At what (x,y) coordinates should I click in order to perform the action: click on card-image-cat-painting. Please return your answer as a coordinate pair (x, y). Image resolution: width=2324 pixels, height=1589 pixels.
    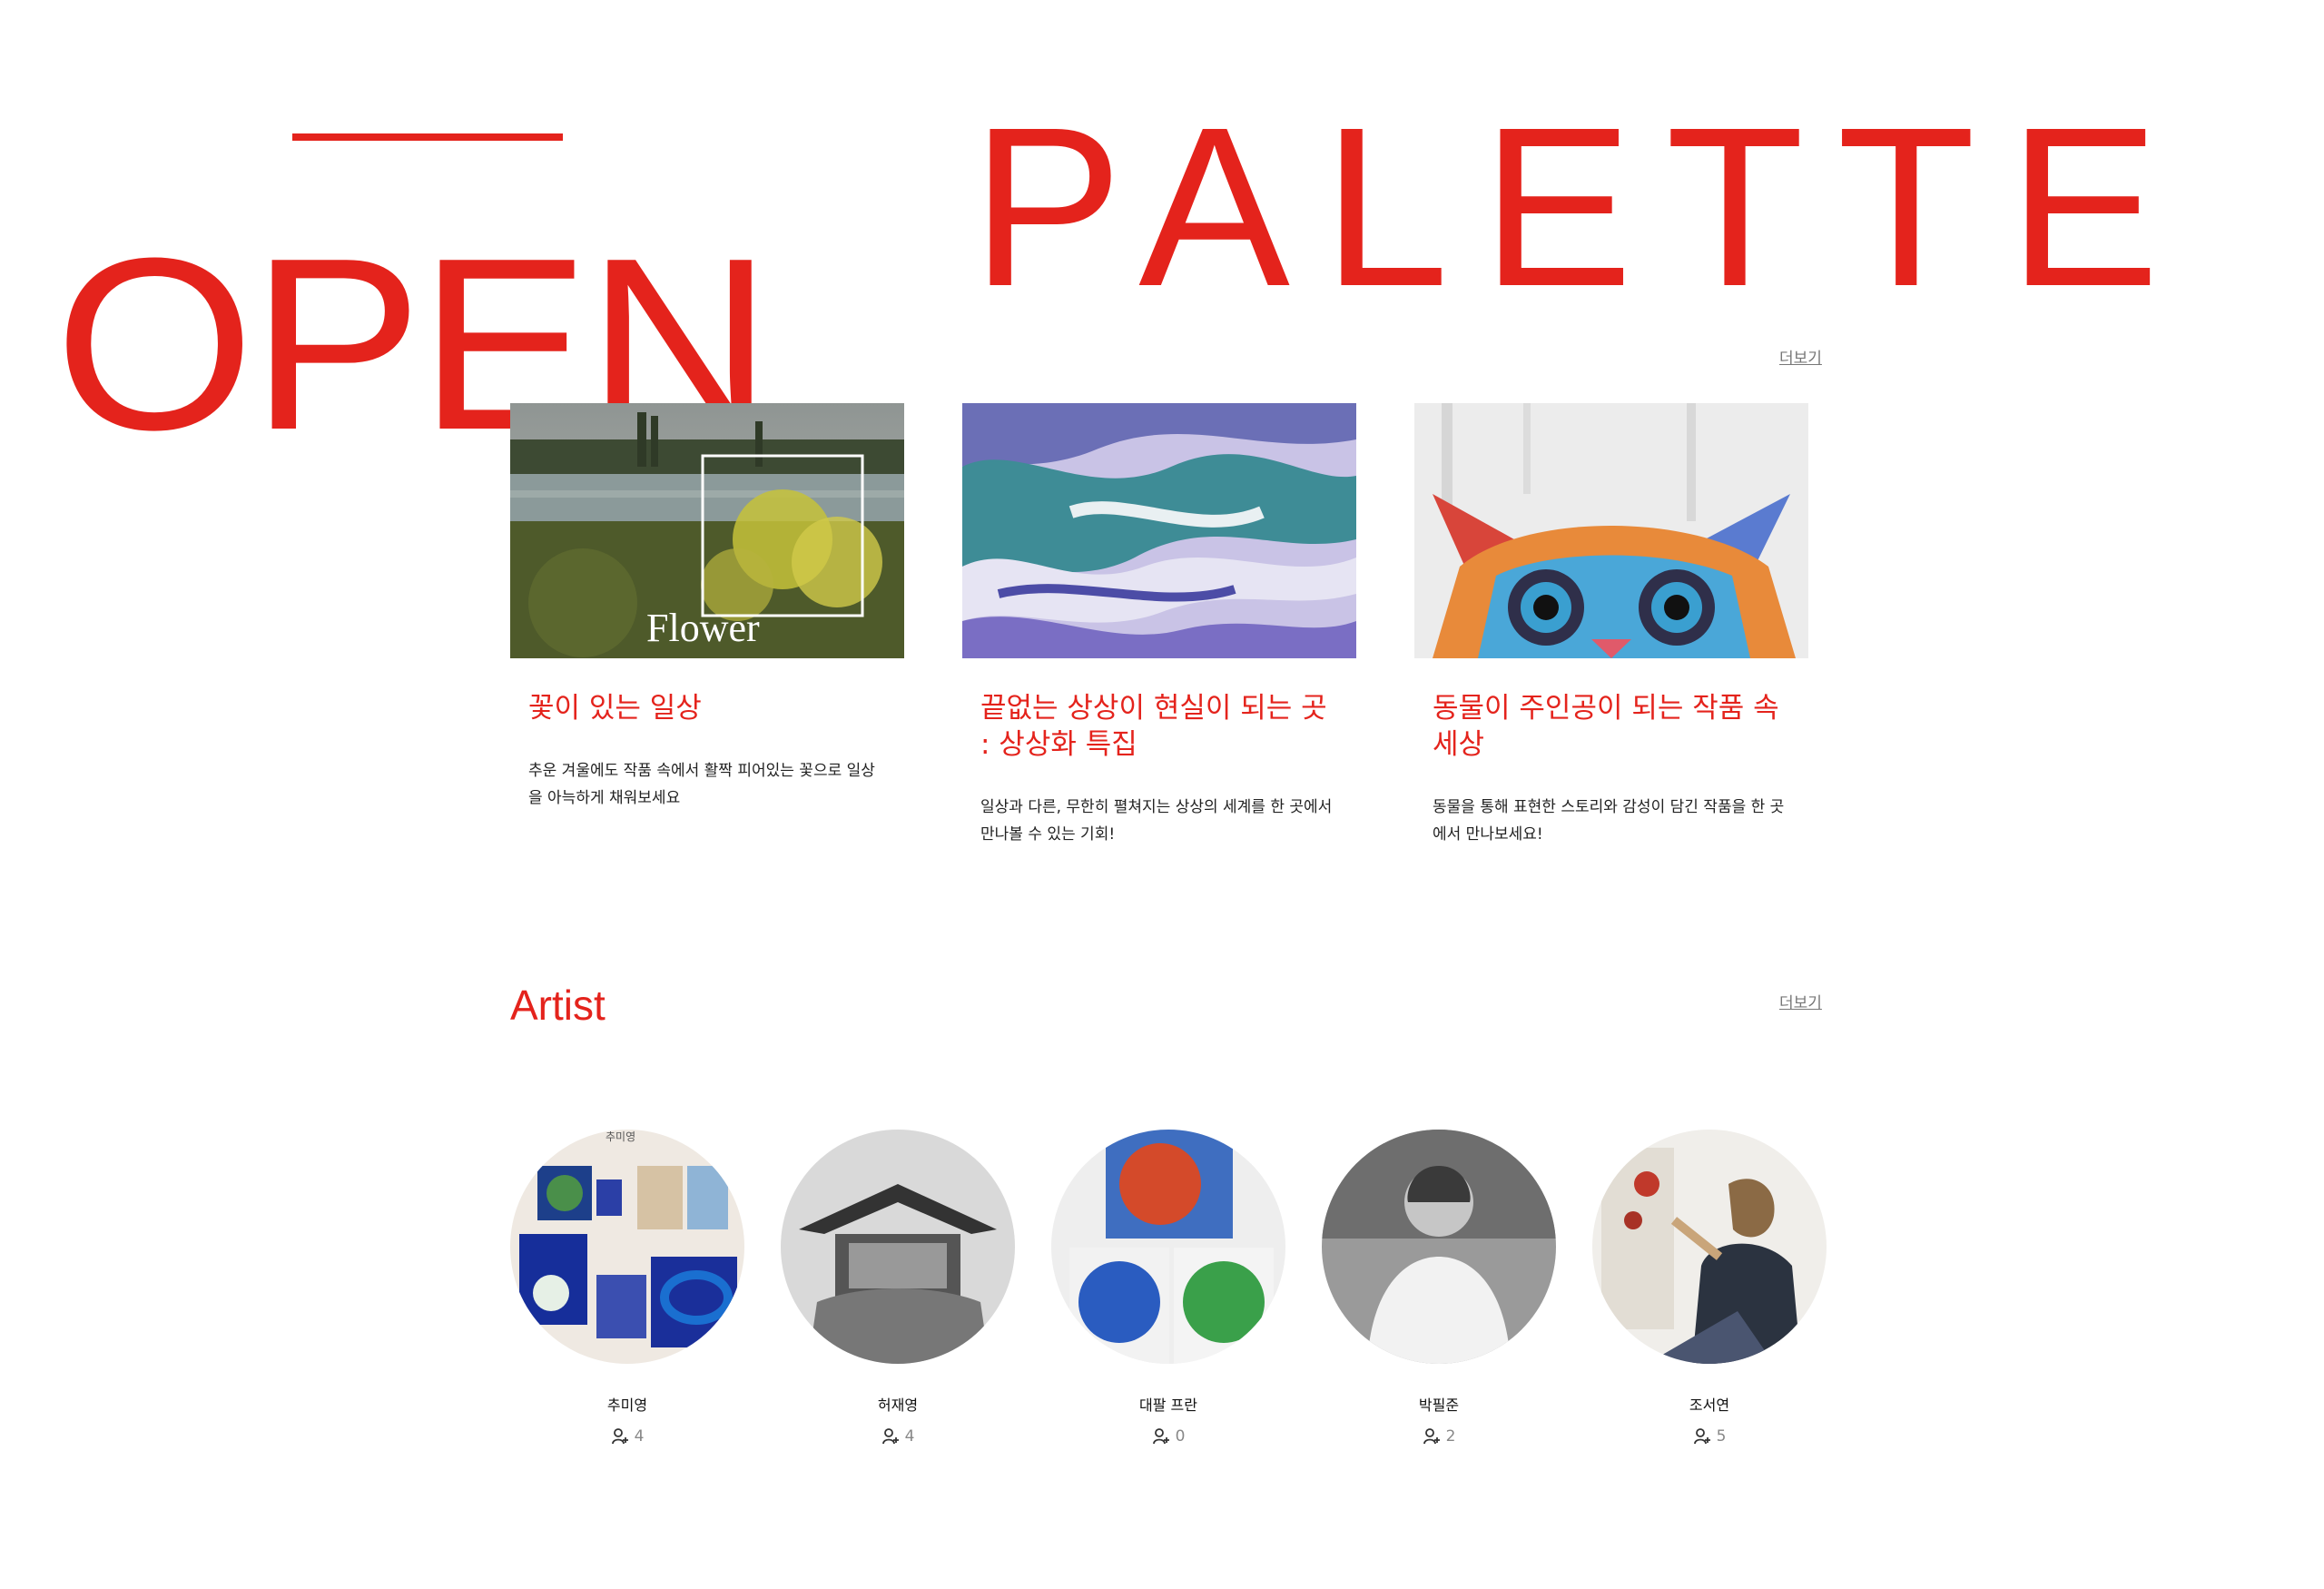
    Looking at the image, I should click on (1611, 530).